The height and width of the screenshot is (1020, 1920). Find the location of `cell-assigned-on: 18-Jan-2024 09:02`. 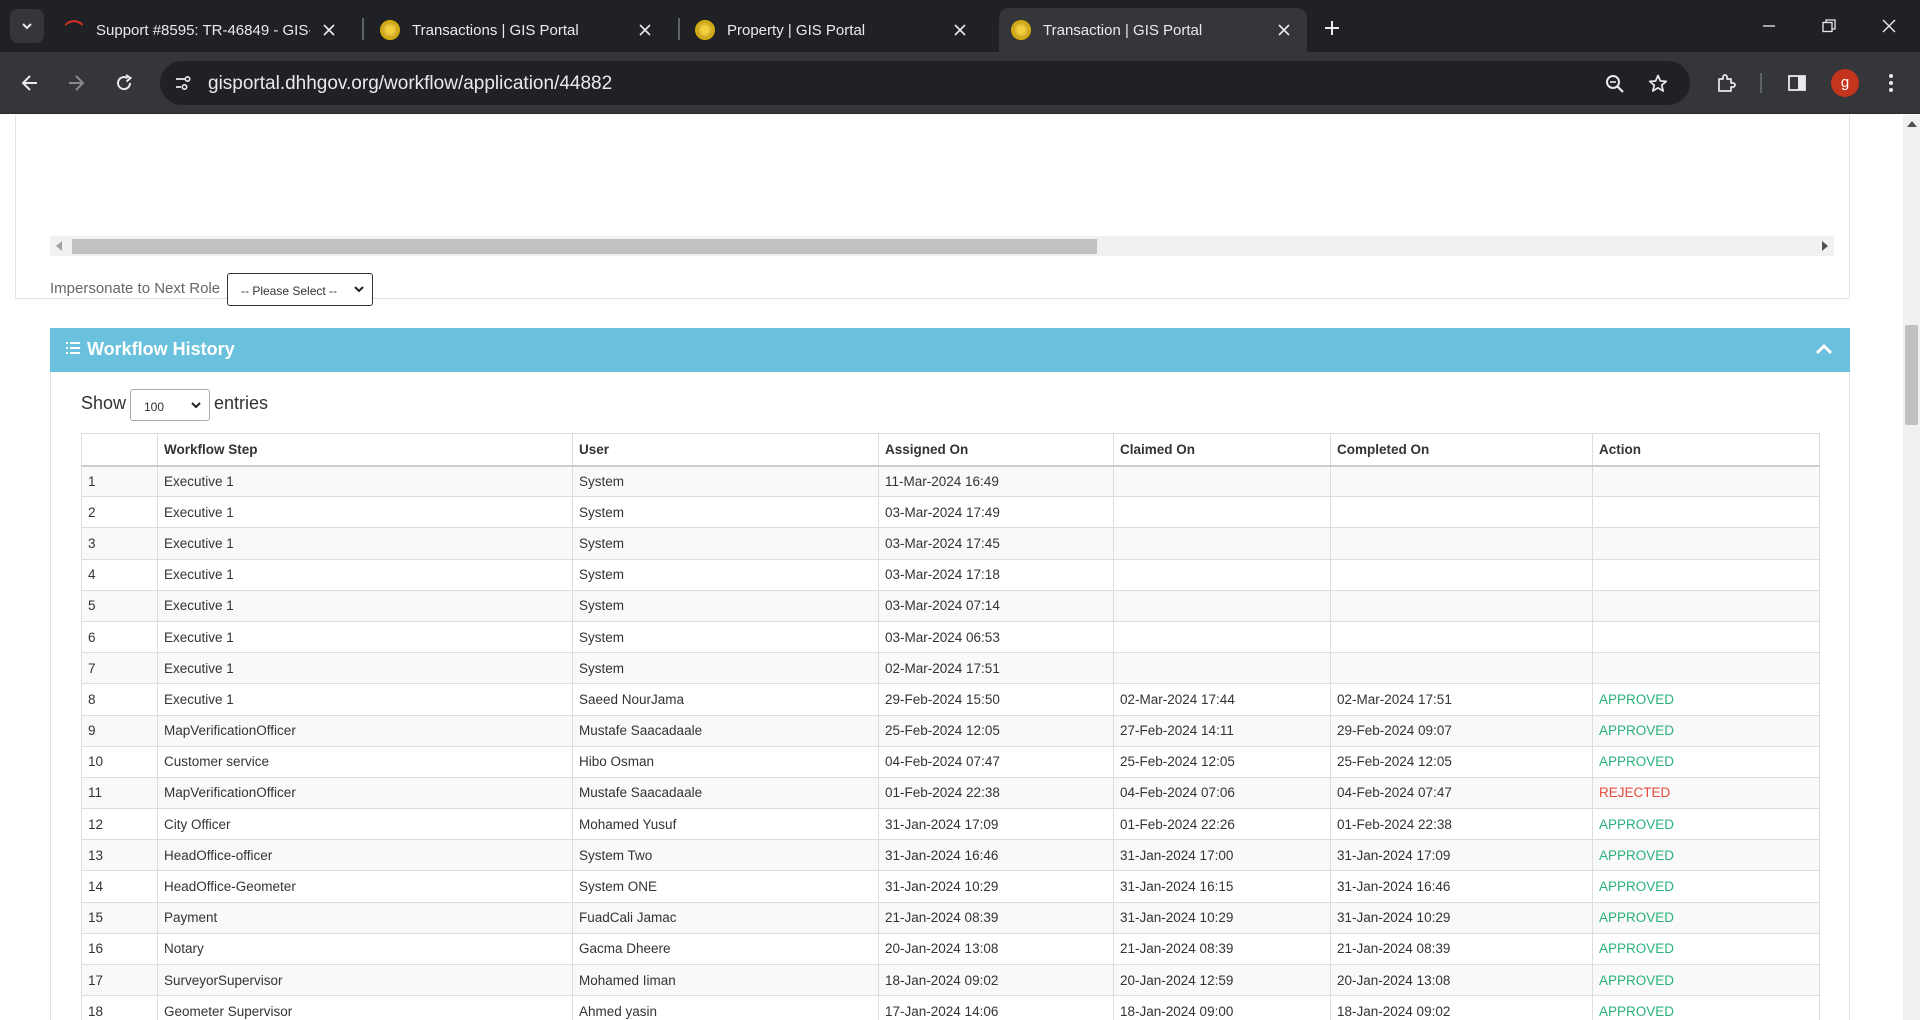

cell-assigned-on: 18-Jan-2024 09:02 is located at coordinates (996, 980).